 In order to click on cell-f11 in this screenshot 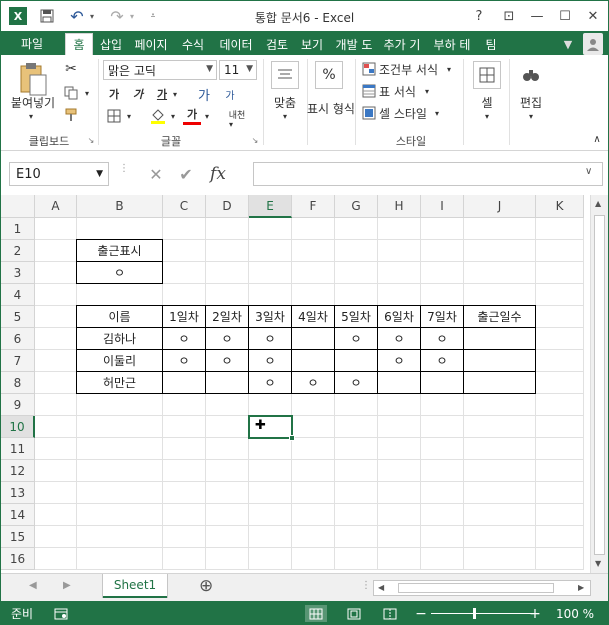, I will do `click(313, 449)`.